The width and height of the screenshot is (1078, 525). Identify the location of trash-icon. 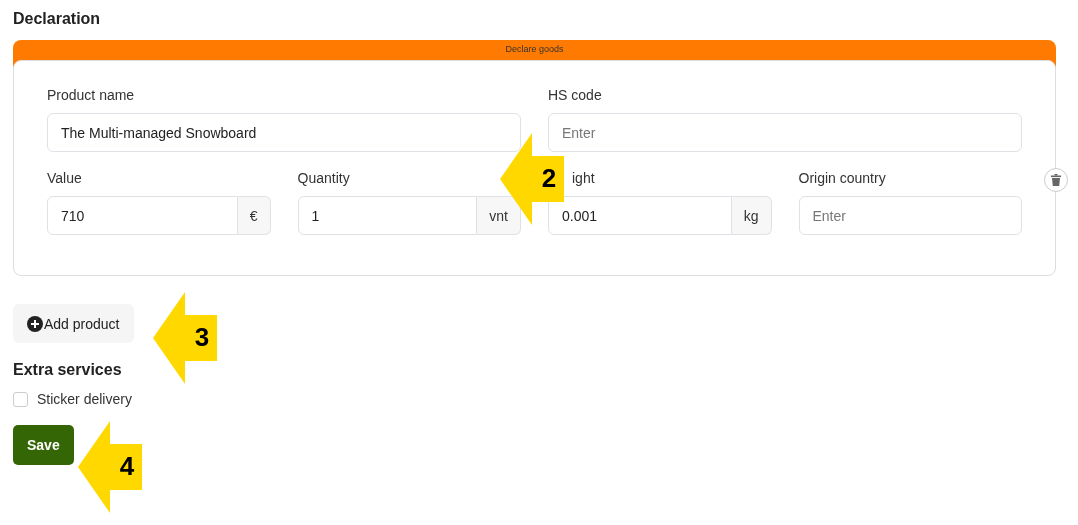
(1056, 180).